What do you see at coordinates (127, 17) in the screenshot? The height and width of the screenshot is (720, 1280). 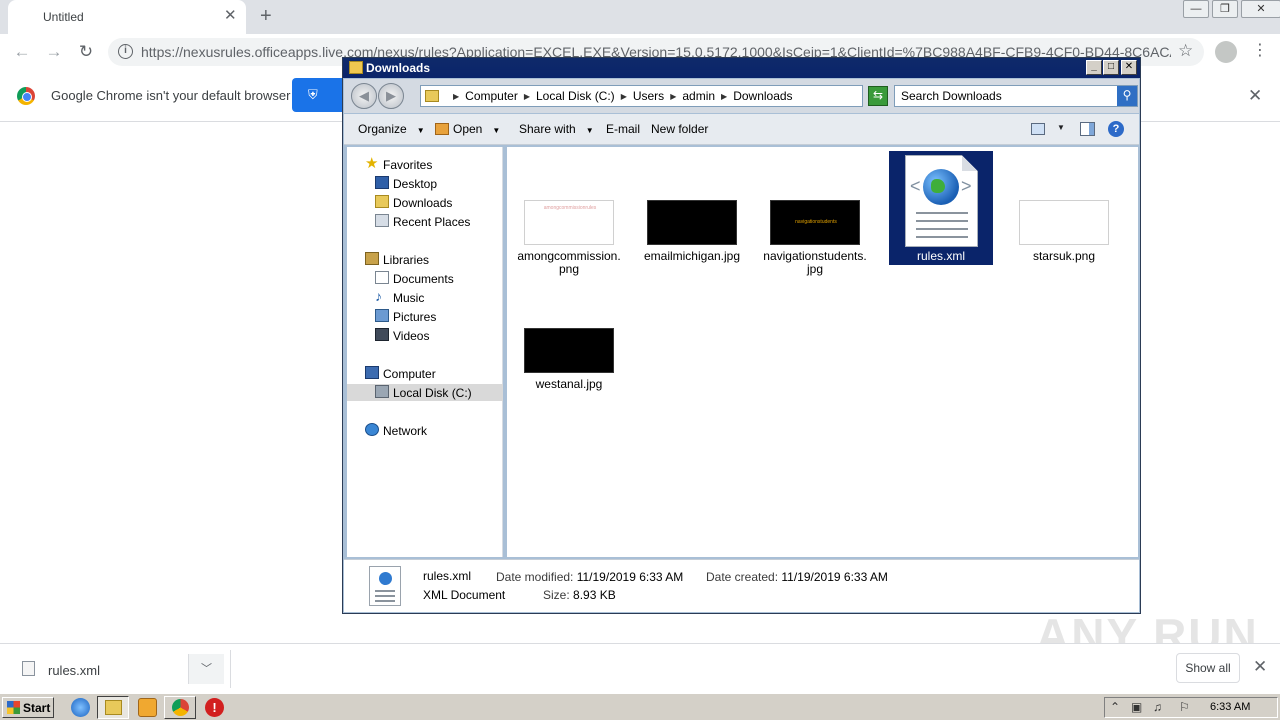 I see `tab-untitled: Untitled ✕` at bounding box center [127, 17].